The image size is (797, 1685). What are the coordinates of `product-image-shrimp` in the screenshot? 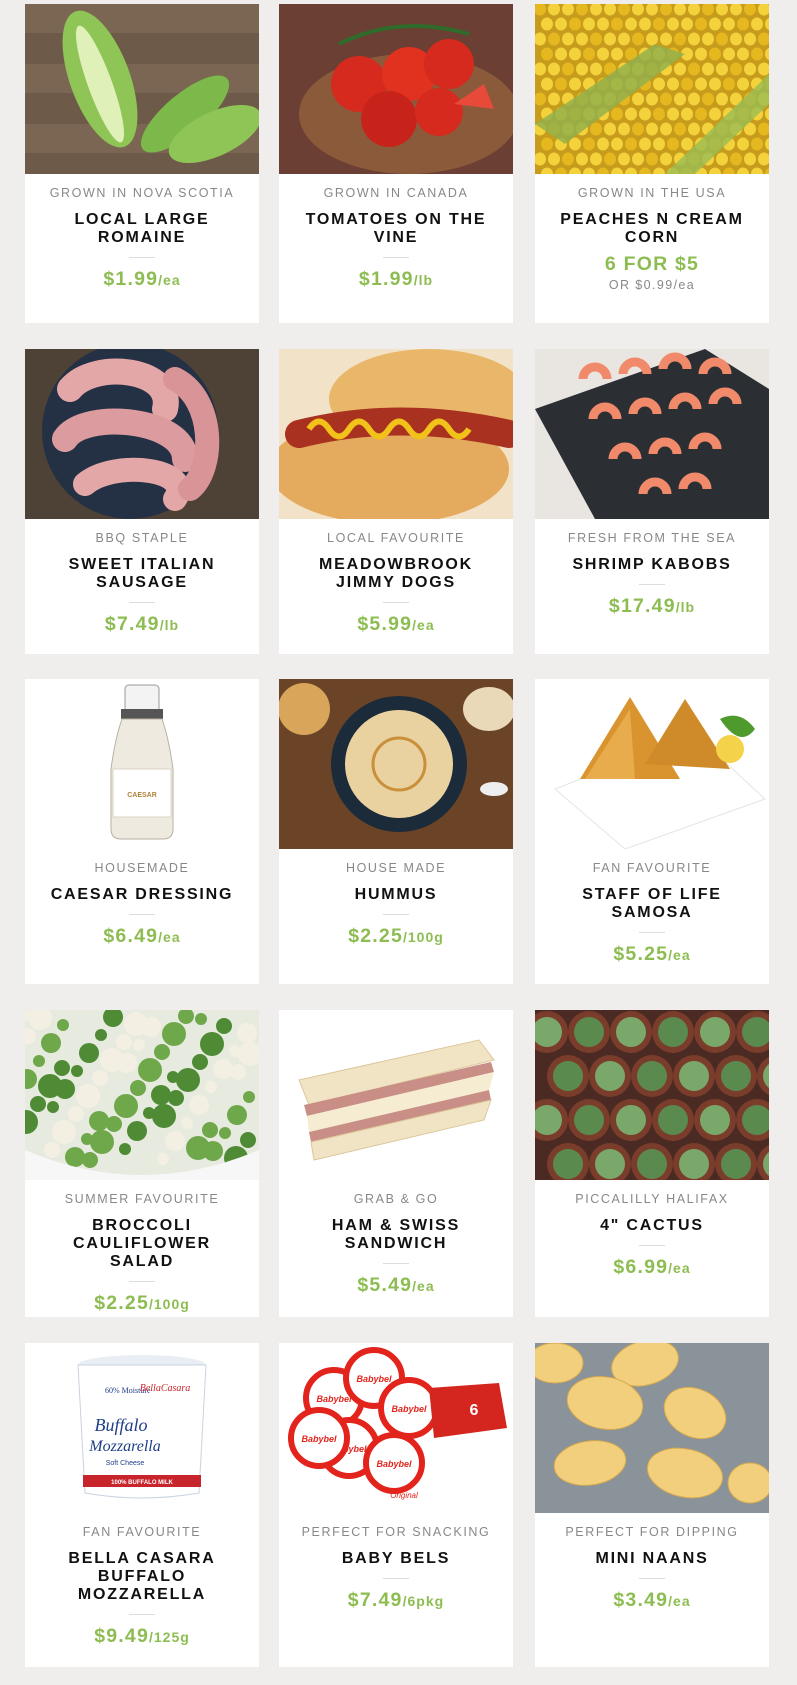 It's located at (652, 434).